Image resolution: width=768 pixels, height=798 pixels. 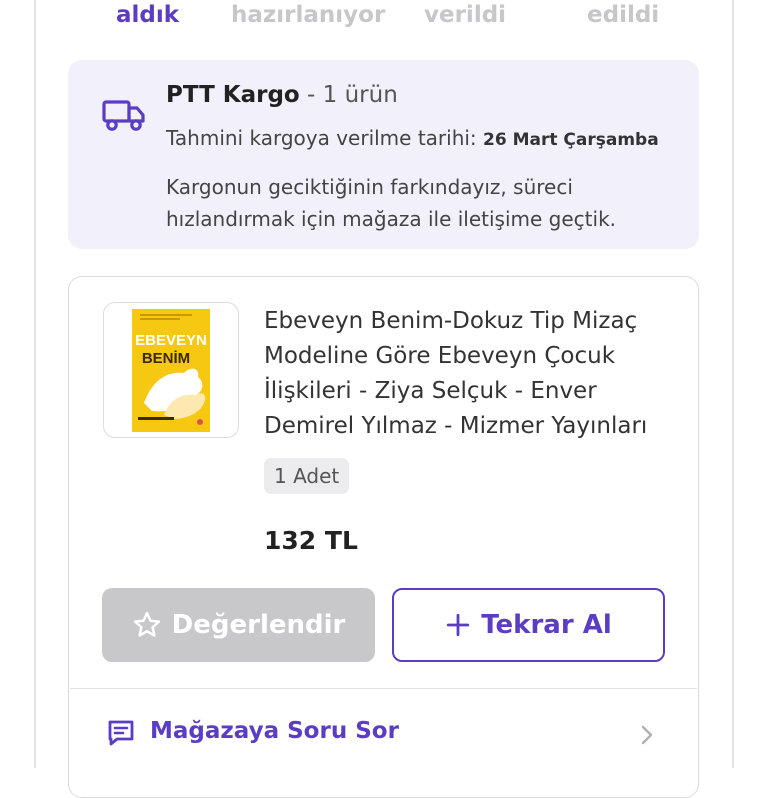 I want to click on star-outline-icon, so click(x=146, y=624).